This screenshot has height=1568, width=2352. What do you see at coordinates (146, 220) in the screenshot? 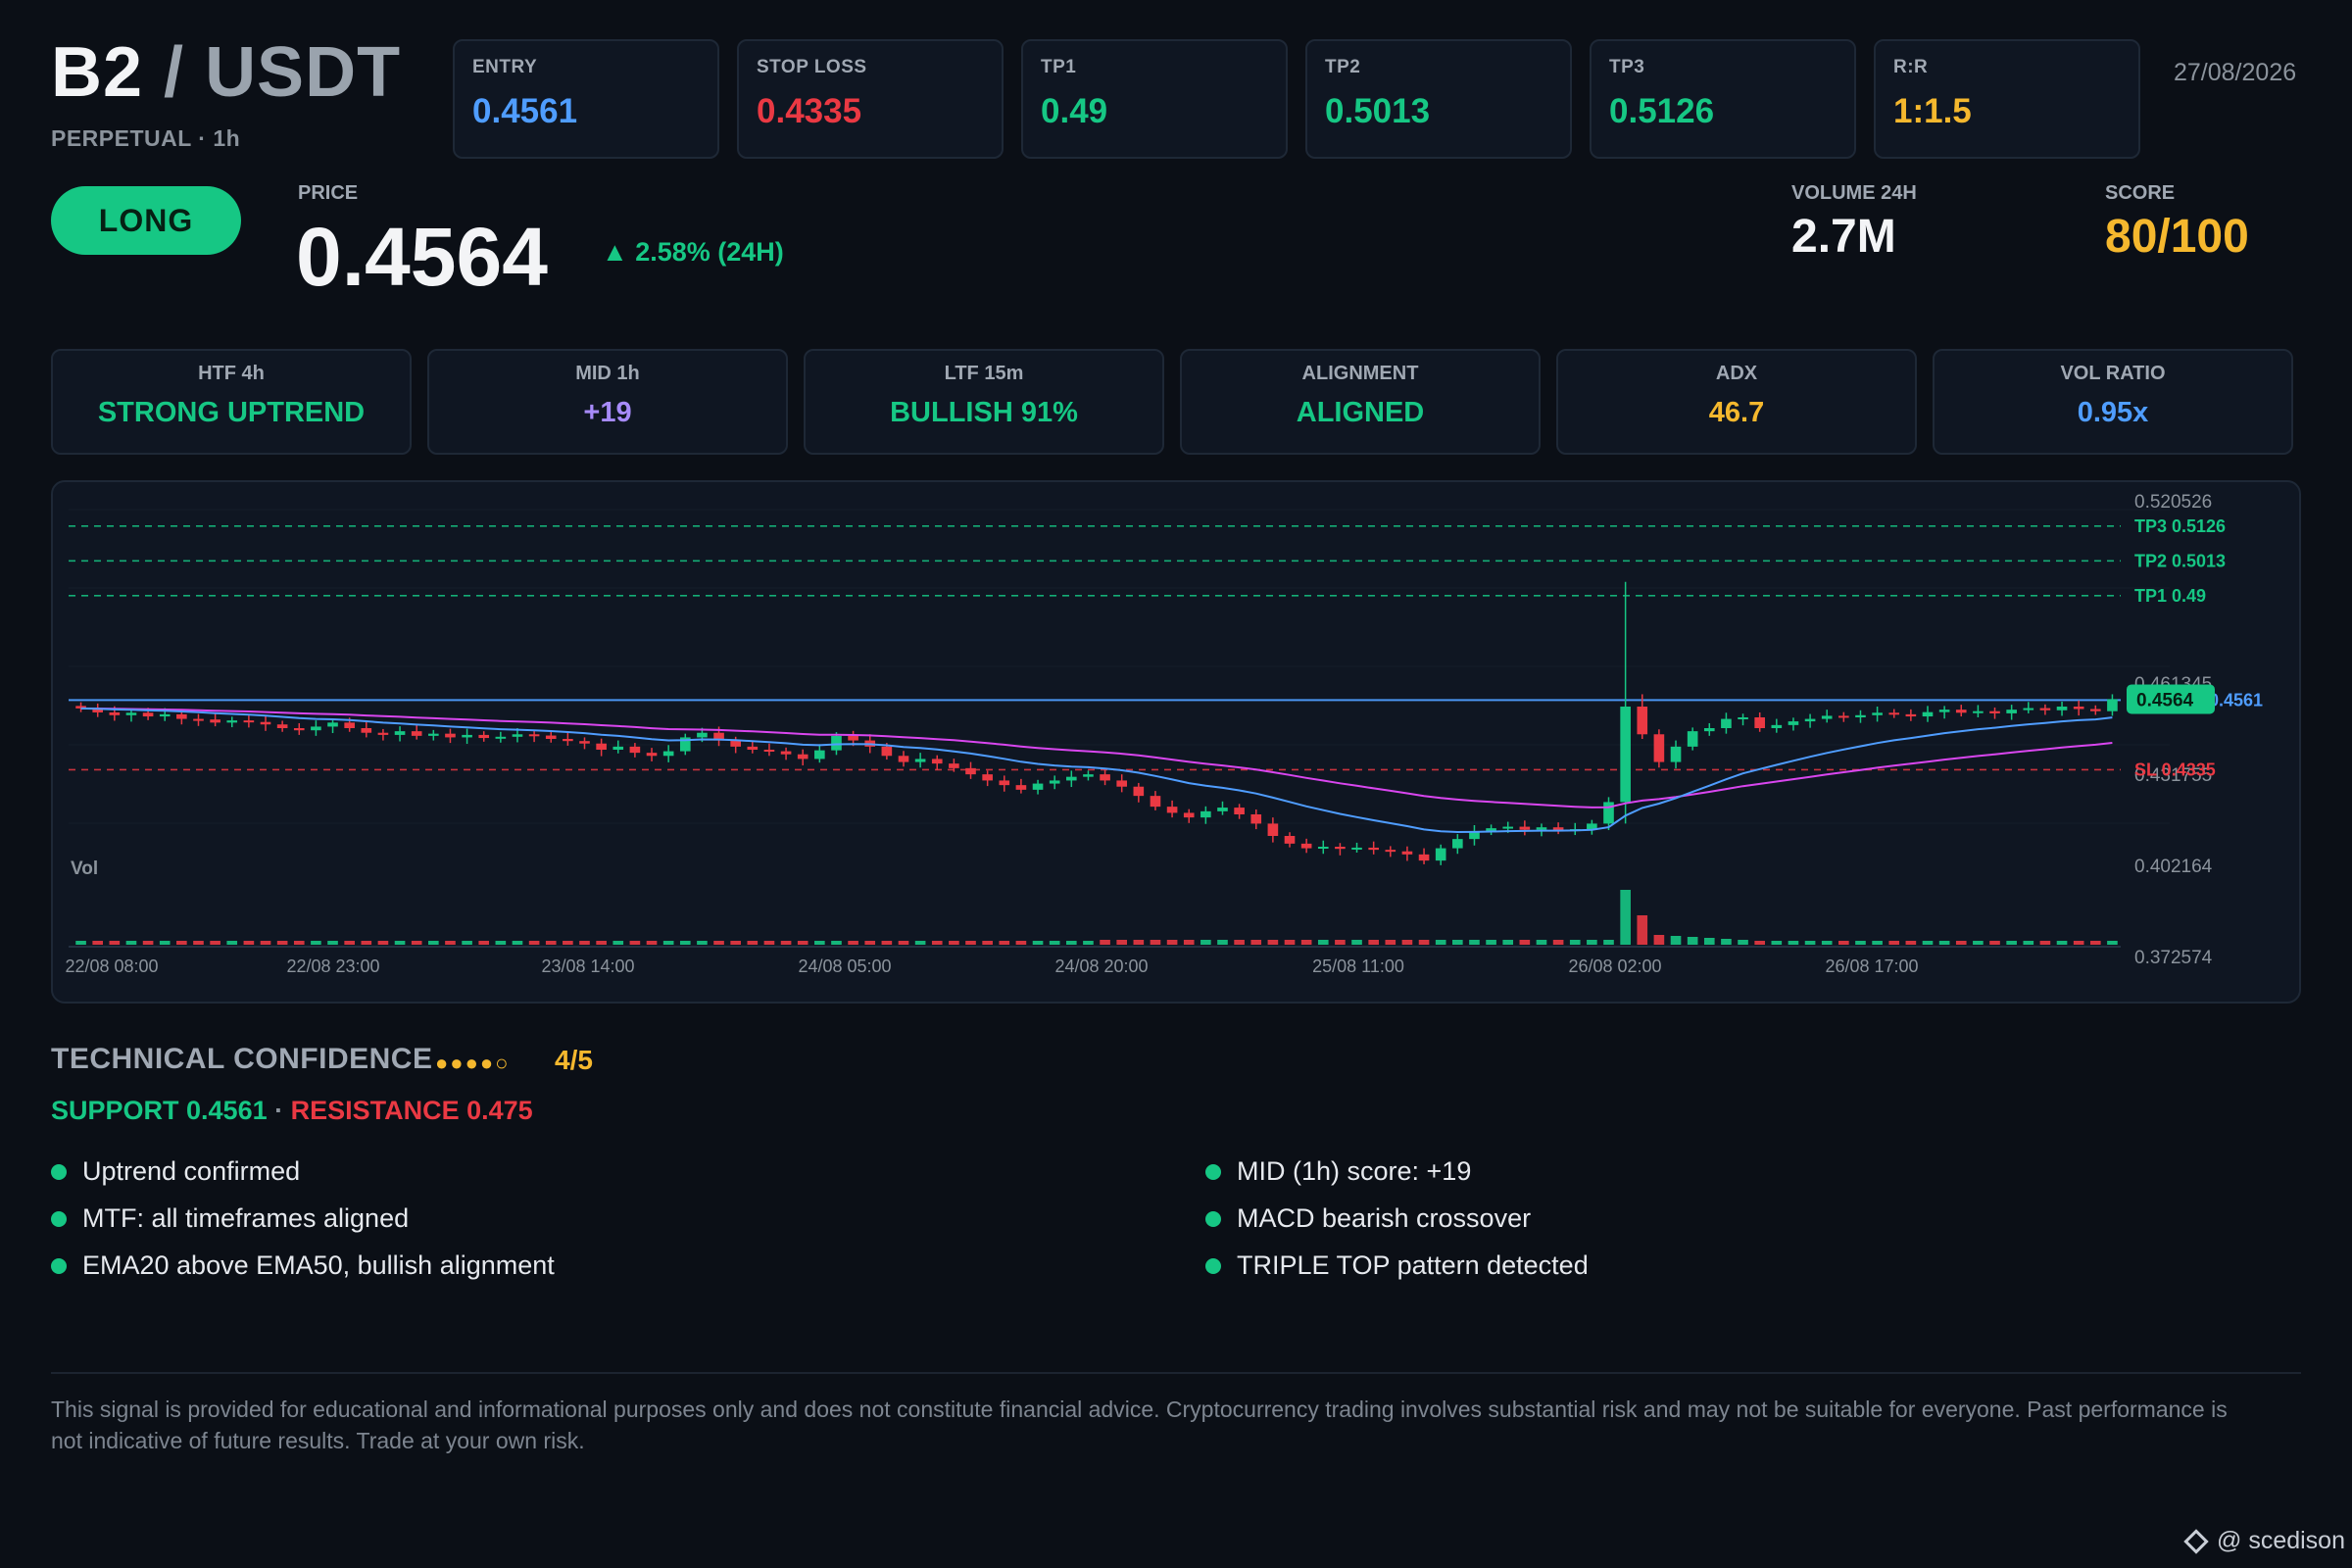
I see `direction-badge: LONG` at bounding box center [146, 220].